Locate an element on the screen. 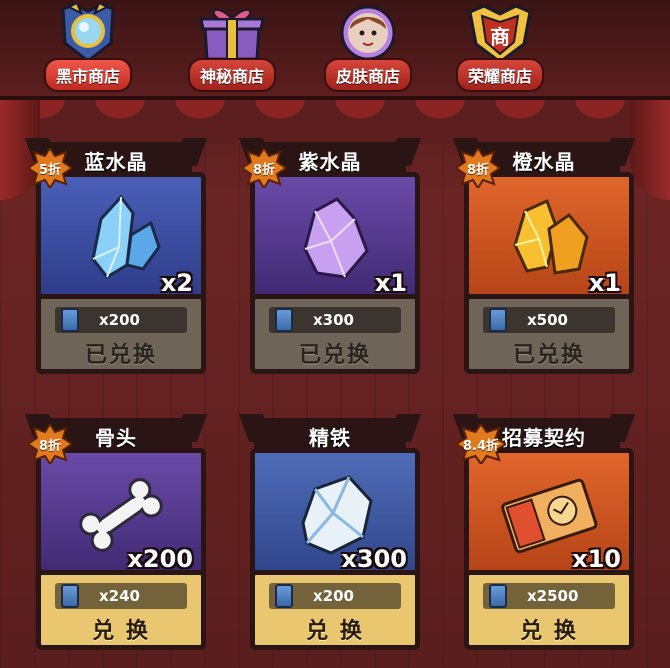 The width and height of the screenshot is (670, 668). exchange-footer: x240 兑 换 is located at coordinates (121, 610).